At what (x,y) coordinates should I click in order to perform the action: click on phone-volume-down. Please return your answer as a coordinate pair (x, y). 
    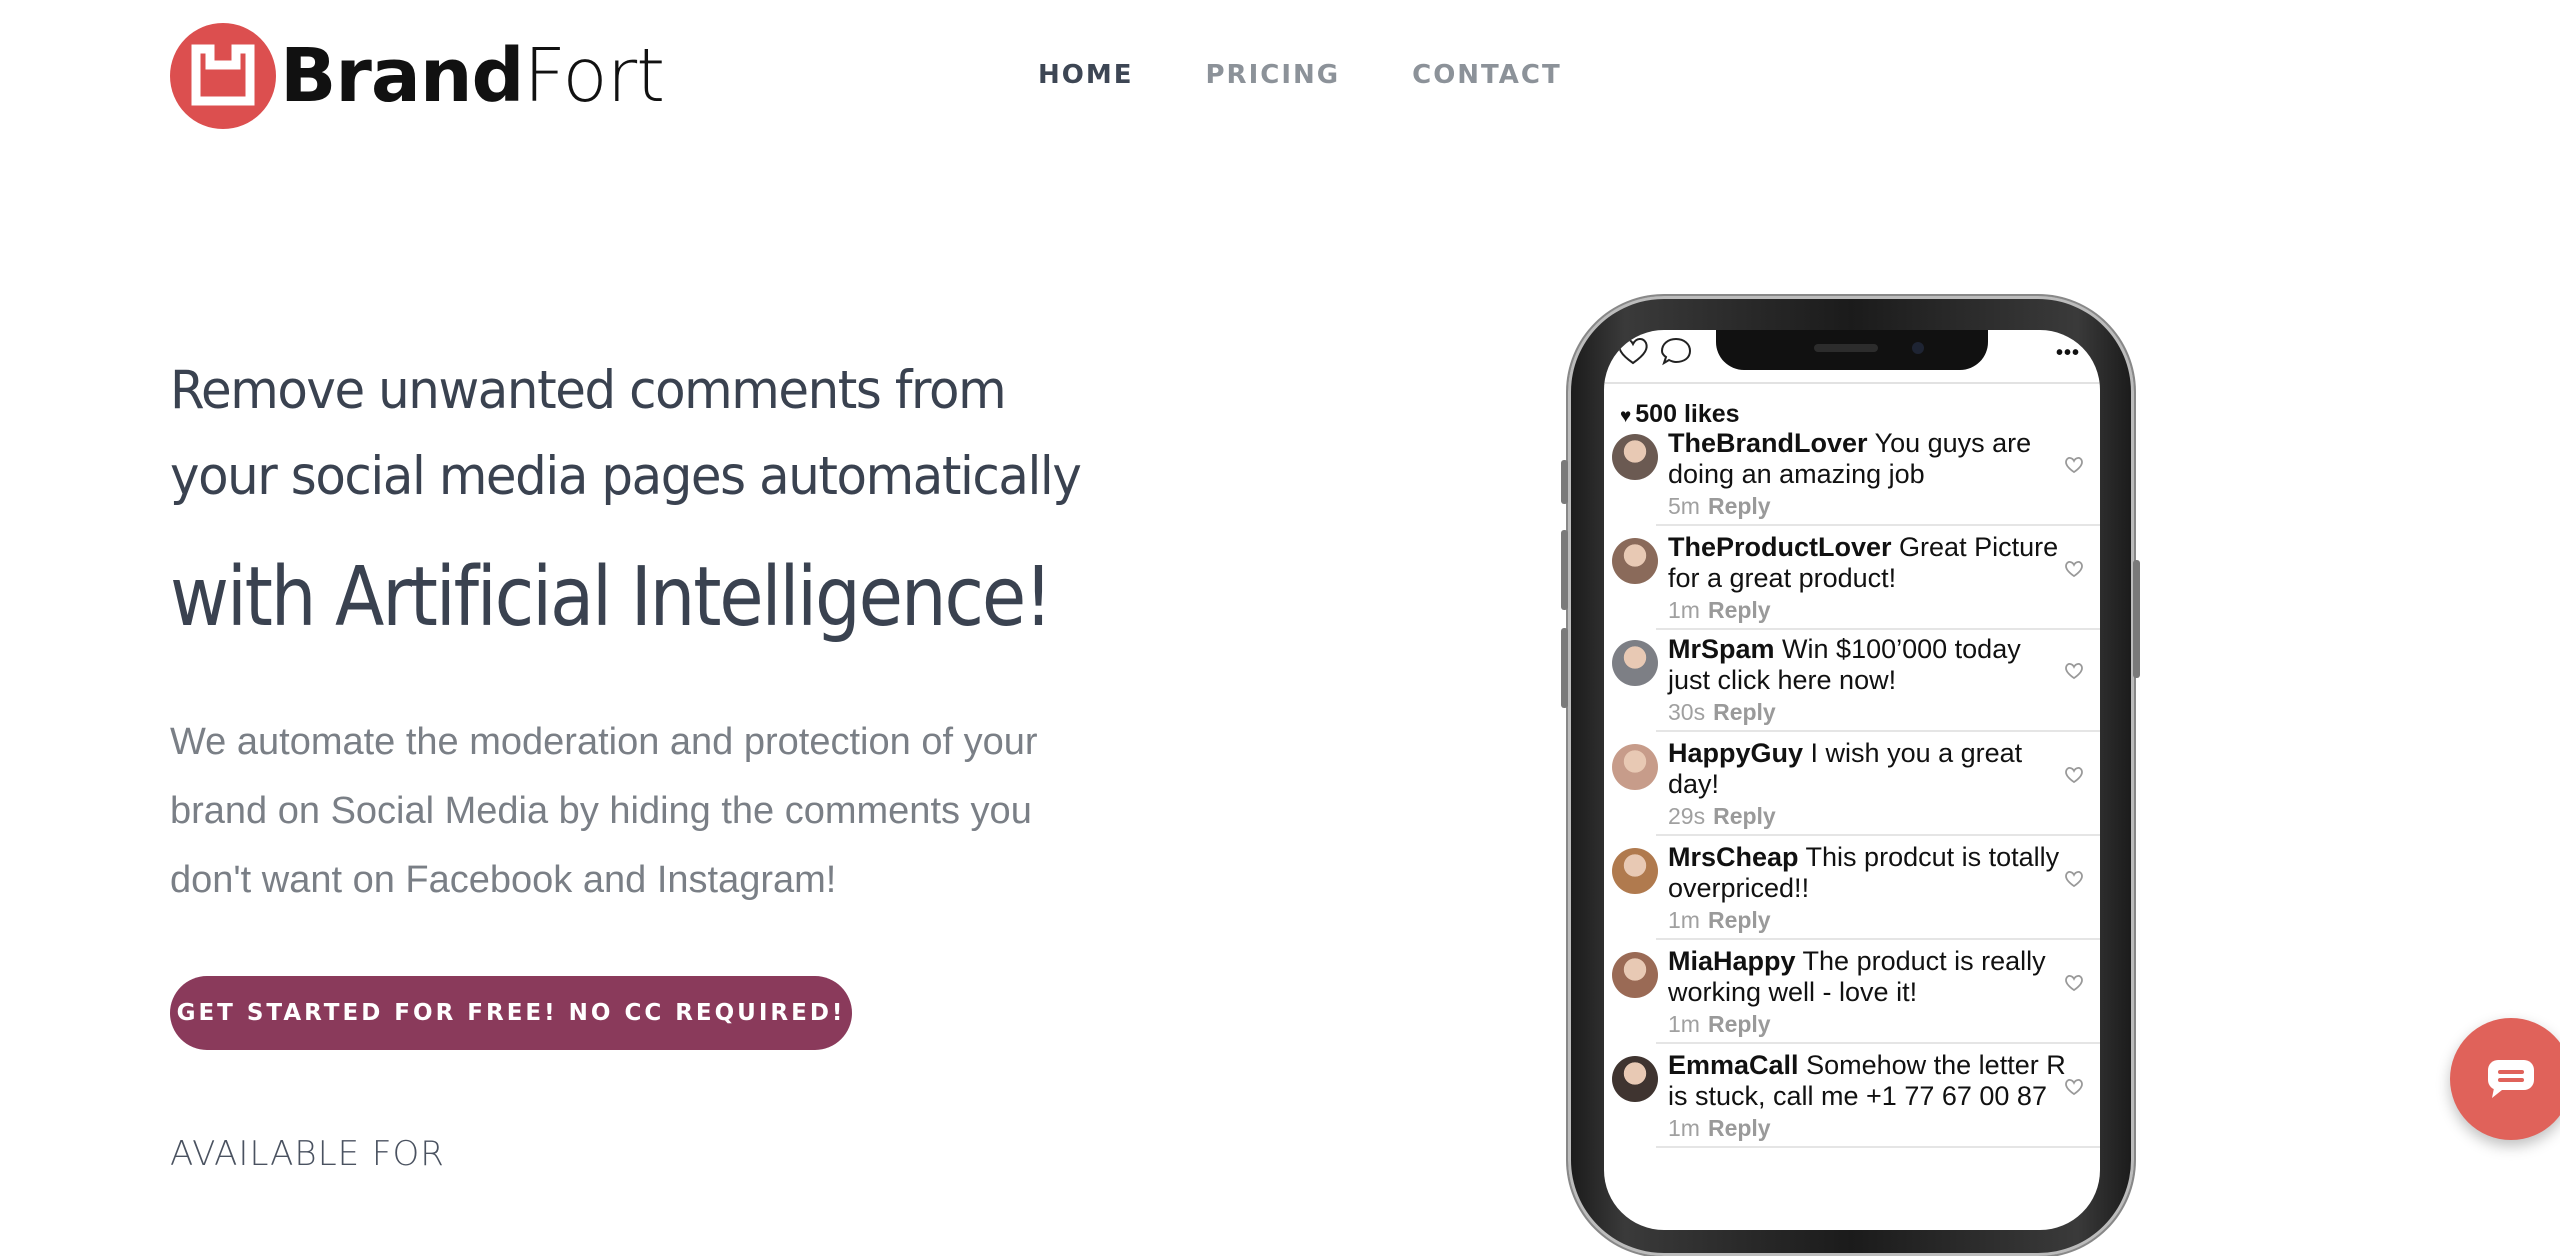
    Looking at the image, I should click on (1564, 668).